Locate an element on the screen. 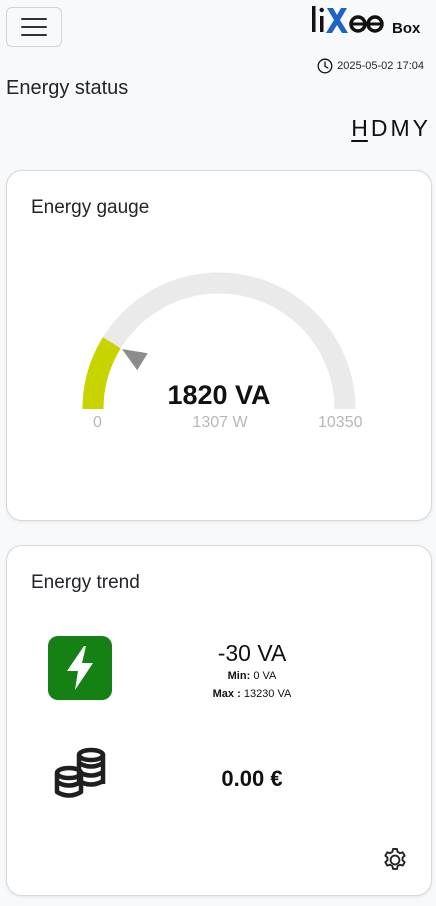 The height and width of the screenshot is (906, 436). lixee-logo: Box is located at coordinates (368, 21).